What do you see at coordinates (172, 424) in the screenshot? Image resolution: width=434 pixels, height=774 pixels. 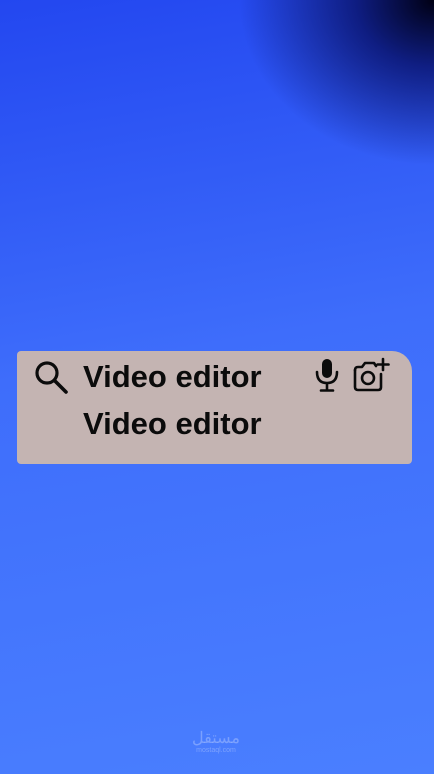 I see `search-suggestion: Video editor` at bounding box center [172, 424].